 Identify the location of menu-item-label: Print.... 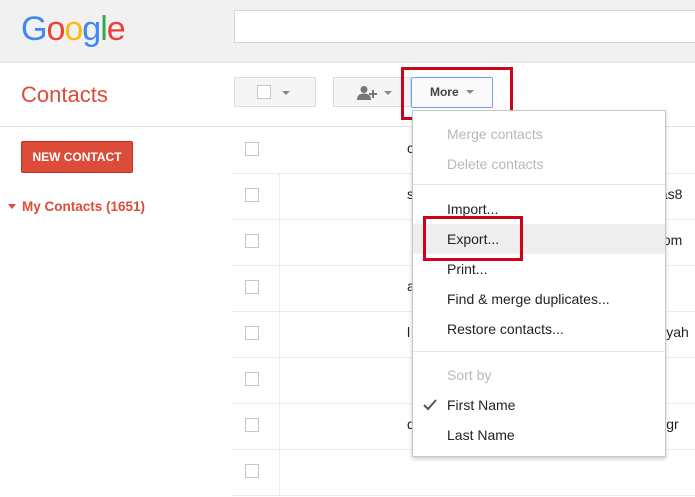
(467, 269).